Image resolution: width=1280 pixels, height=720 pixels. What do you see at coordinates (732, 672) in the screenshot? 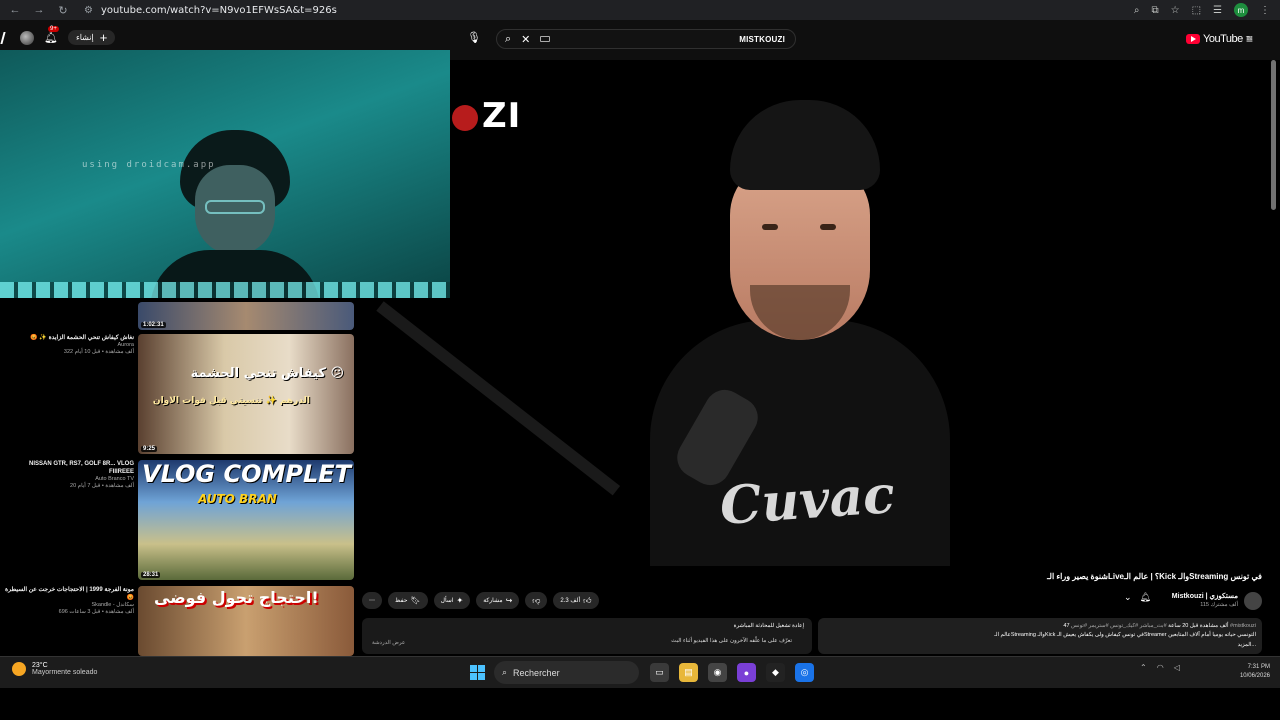
I see `pinned-apps: ▭ ▤ ◉ ● ◆ ◎` at bounding box center [732, 672].